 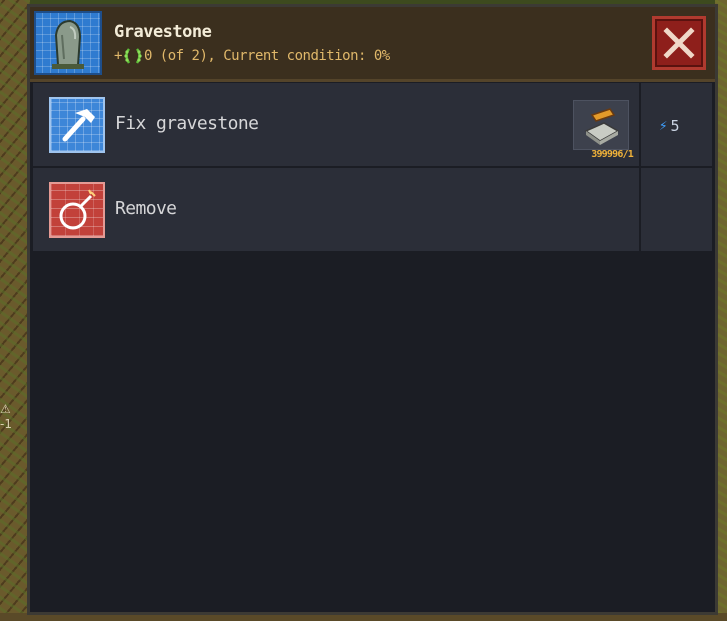 I want to click on bomb-icon, so click(x=77, y=210).